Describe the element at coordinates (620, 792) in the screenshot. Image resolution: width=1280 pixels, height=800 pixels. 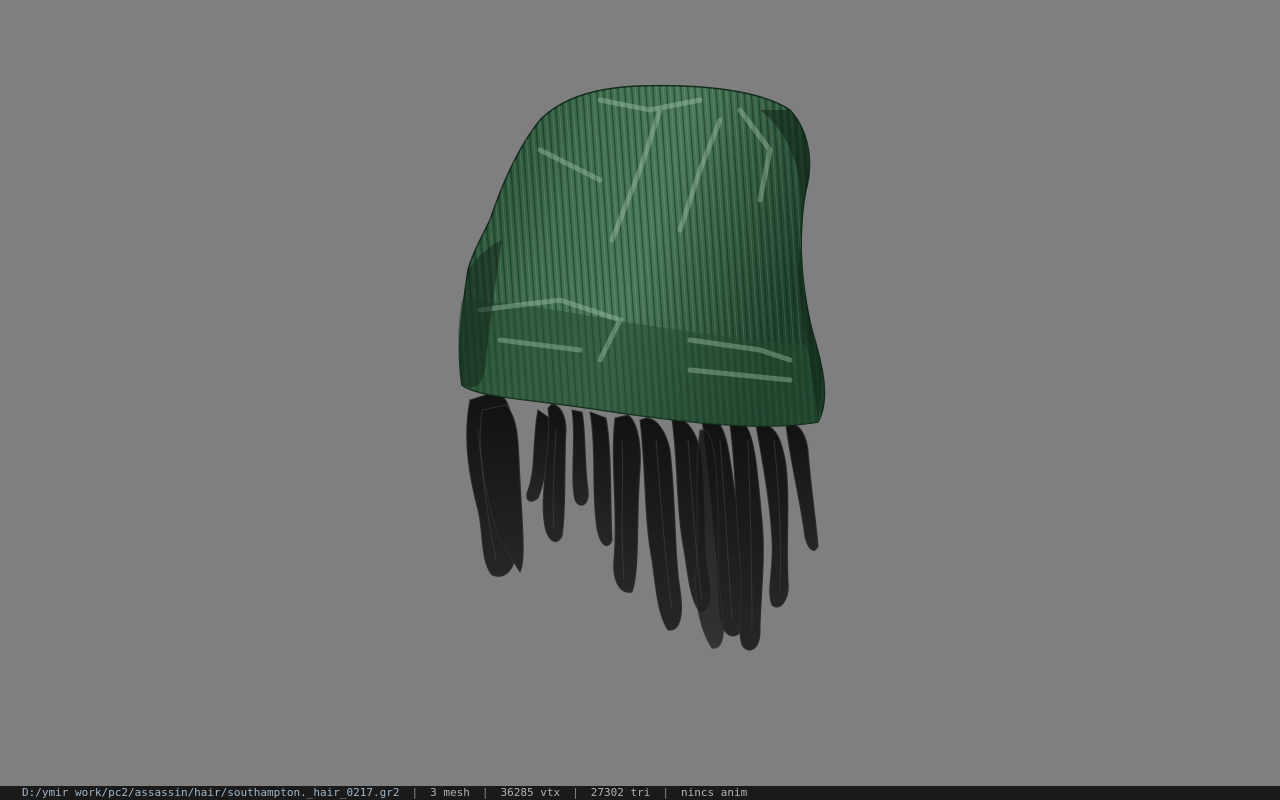
I see `triangle-count-label: 27302 tri` at that location.